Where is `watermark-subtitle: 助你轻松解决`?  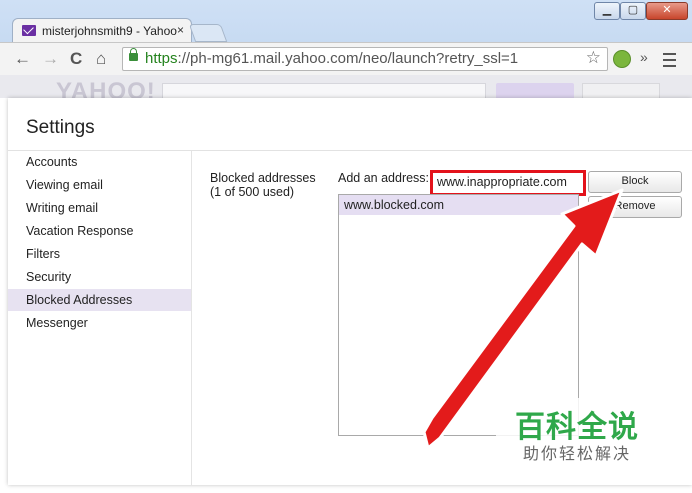
watermark-subtitle: 助你轻松解决 is located at coordinates (577, 453).